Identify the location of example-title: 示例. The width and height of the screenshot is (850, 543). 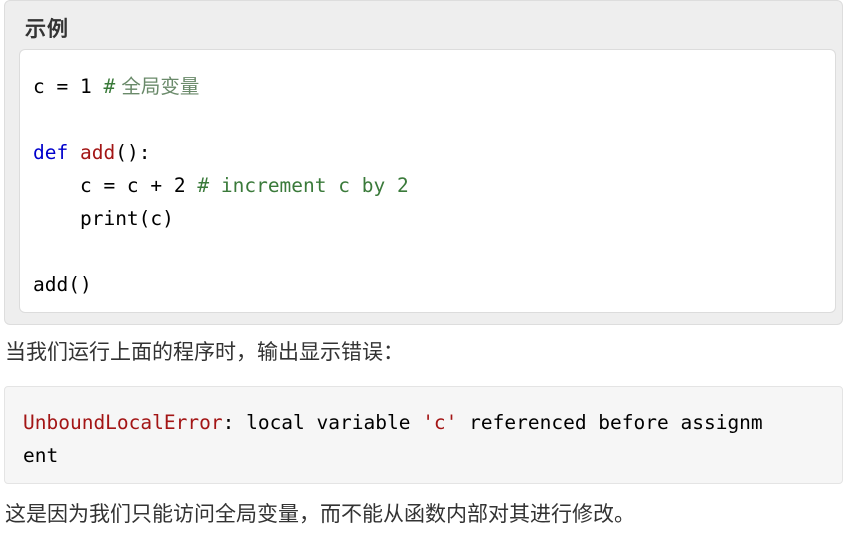
(47, 29).